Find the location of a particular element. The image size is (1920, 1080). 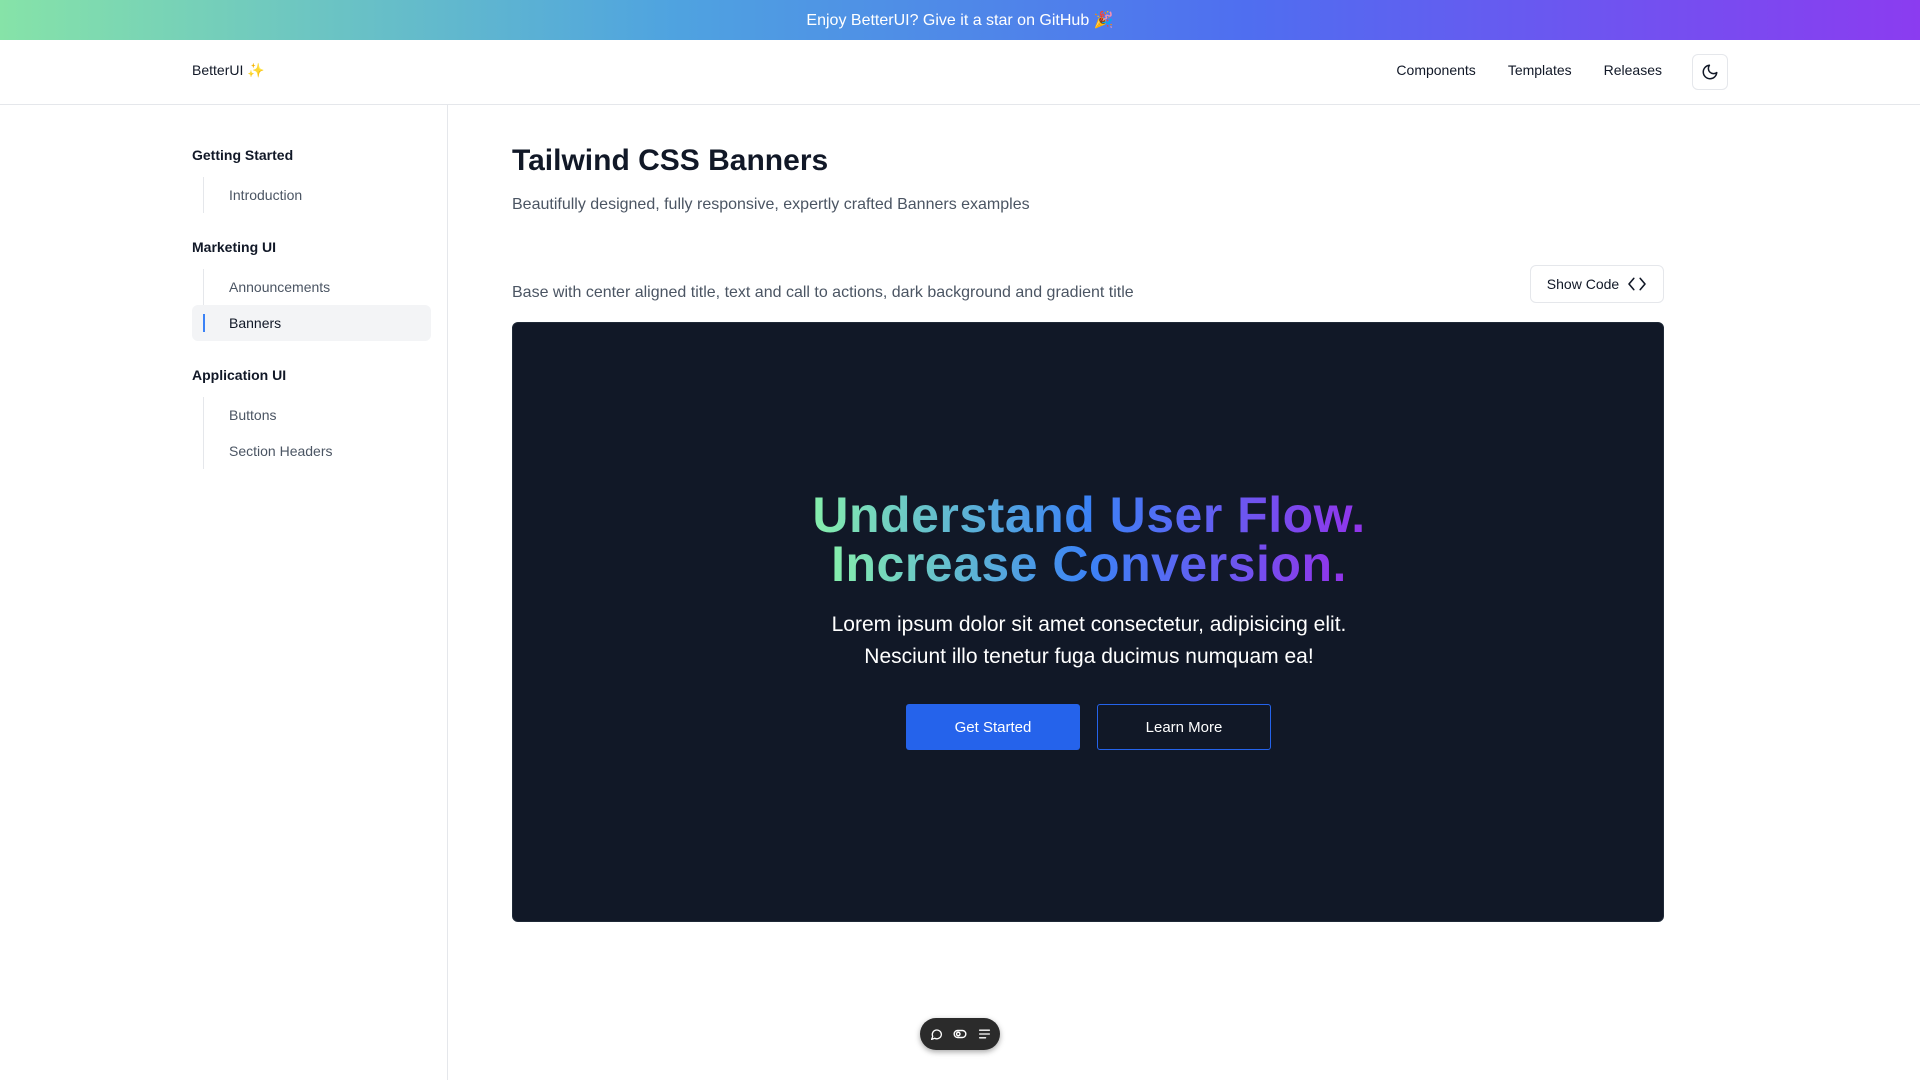

sidebar-item-buttons: Buttons is located at coordinates (311, 415).